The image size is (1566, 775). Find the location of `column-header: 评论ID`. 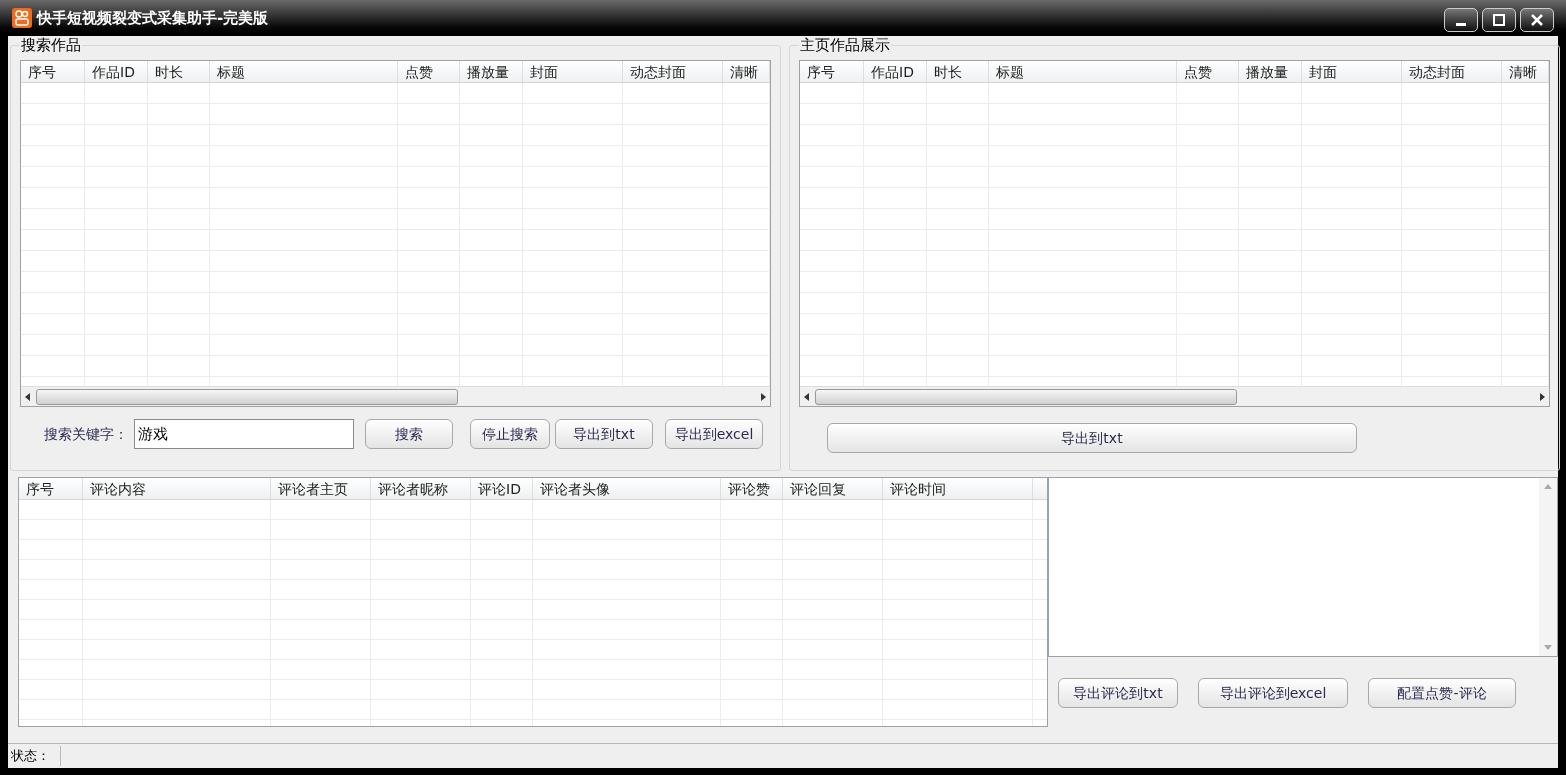

column-header: 评论ID is located at coordinates (502, 488).